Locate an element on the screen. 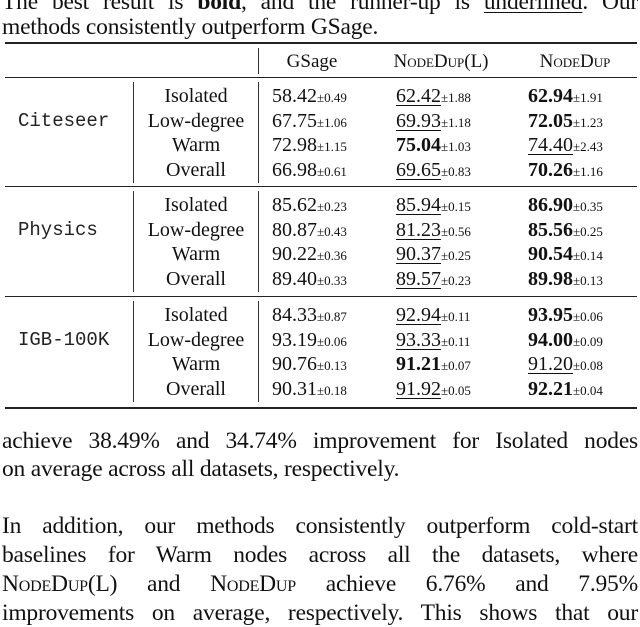 The height and width of the screenshot is (627, 640). runner-up-value: 81.23 is located at coordinates (418, 229).